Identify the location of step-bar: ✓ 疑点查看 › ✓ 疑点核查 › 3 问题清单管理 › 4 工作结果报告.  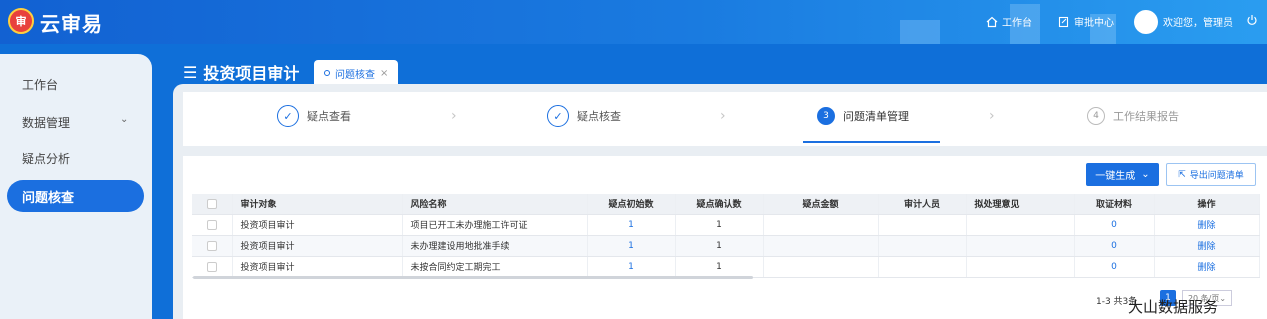
(725, 119).